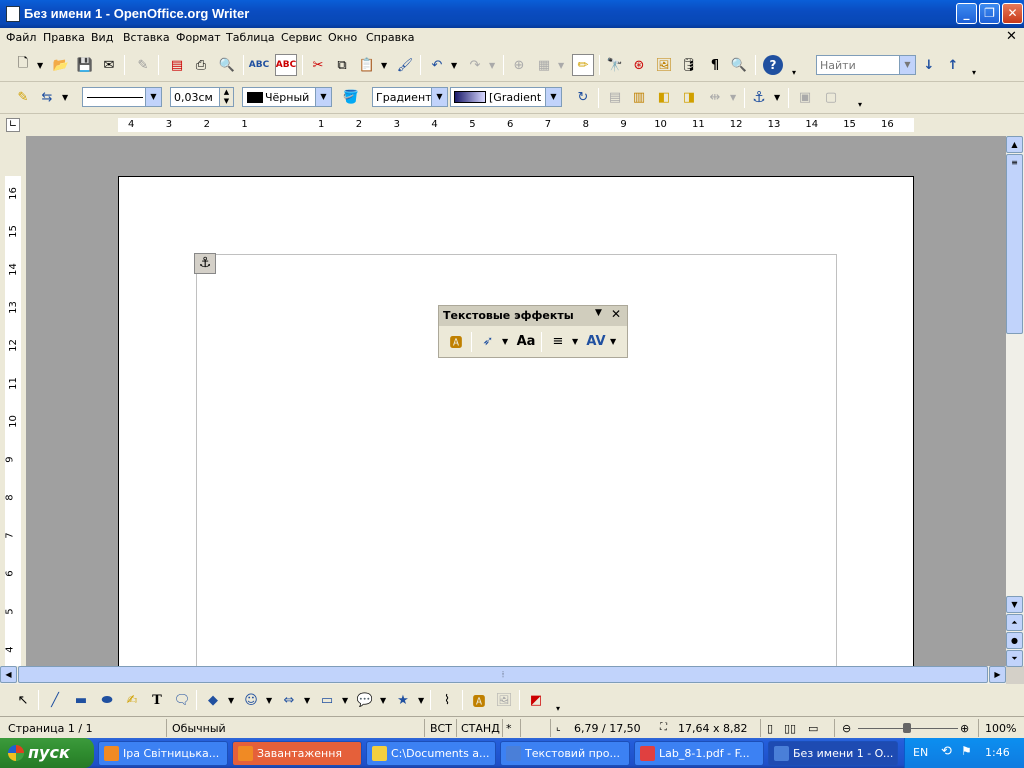 The width and height of the screenshot is (1024, 768). What do you see at coordinates (297, 753) in the screenshot?
I see `taskbar-item-2: Завантаження` at bounding box center [297, 753].